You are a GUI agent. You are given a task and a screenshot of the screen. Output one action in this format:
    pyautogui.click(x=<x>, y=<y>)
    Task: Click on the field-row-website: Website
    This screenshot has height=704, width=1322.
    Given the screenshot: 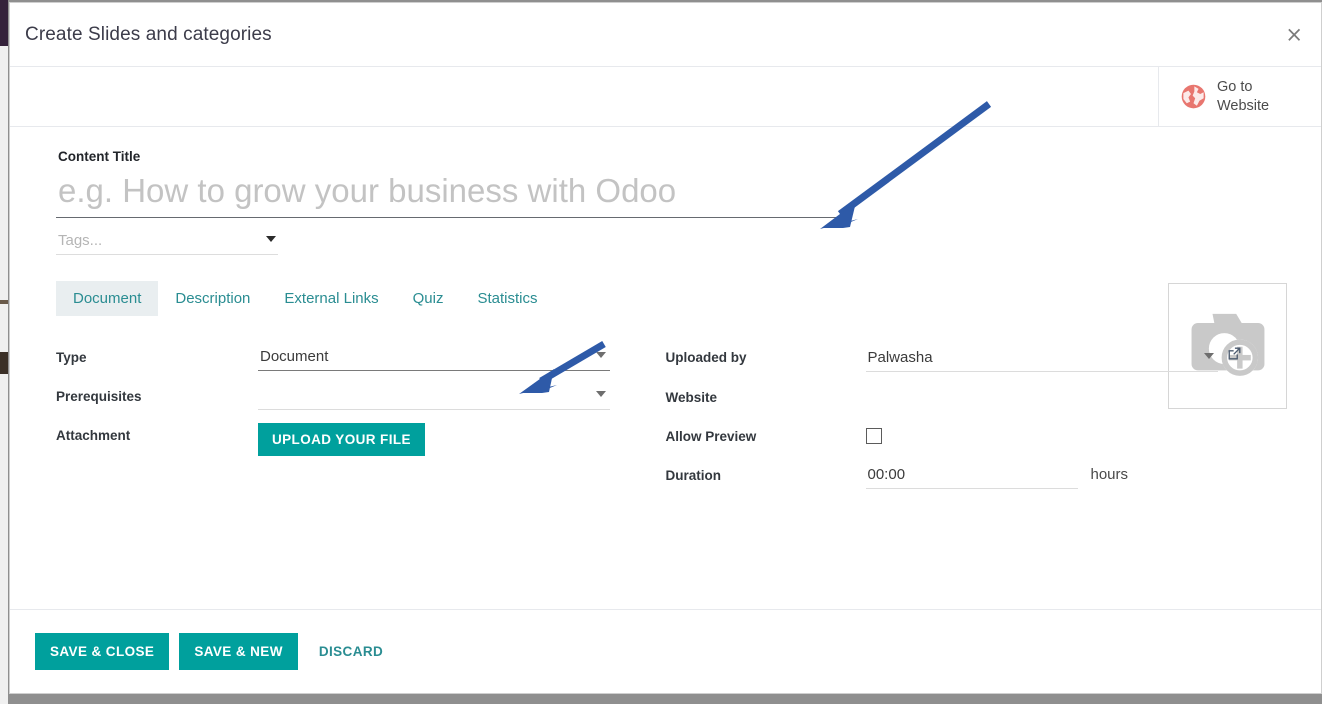 What is the action you would take?
    pyautogui.click(x=971, y=398)
    